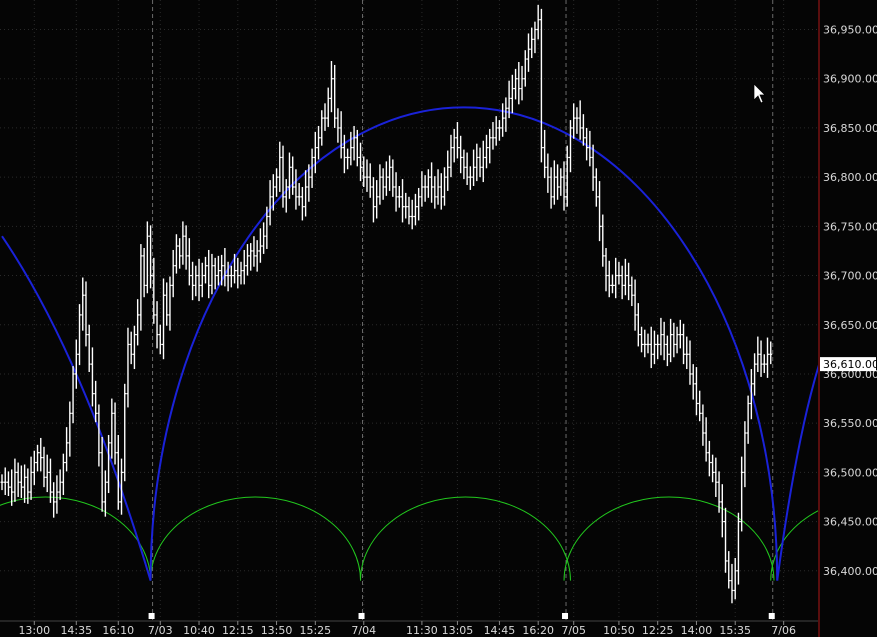 The width and height of the screenshot is (877, 637). Describe the element at coordinates (697, 630) in the screenshot. I see `x-tick-label: 14:00` at that location.